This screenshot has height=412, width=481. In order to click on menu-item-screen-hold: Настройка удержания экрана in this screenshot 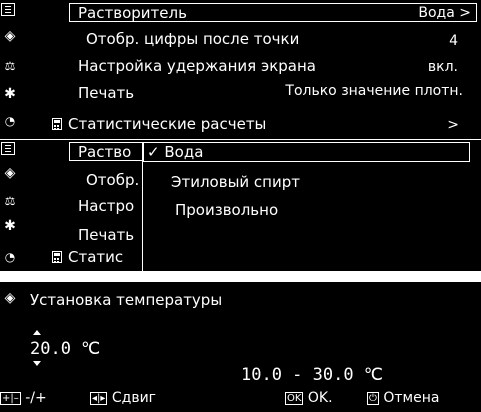, I will do `click(197, 66)`.